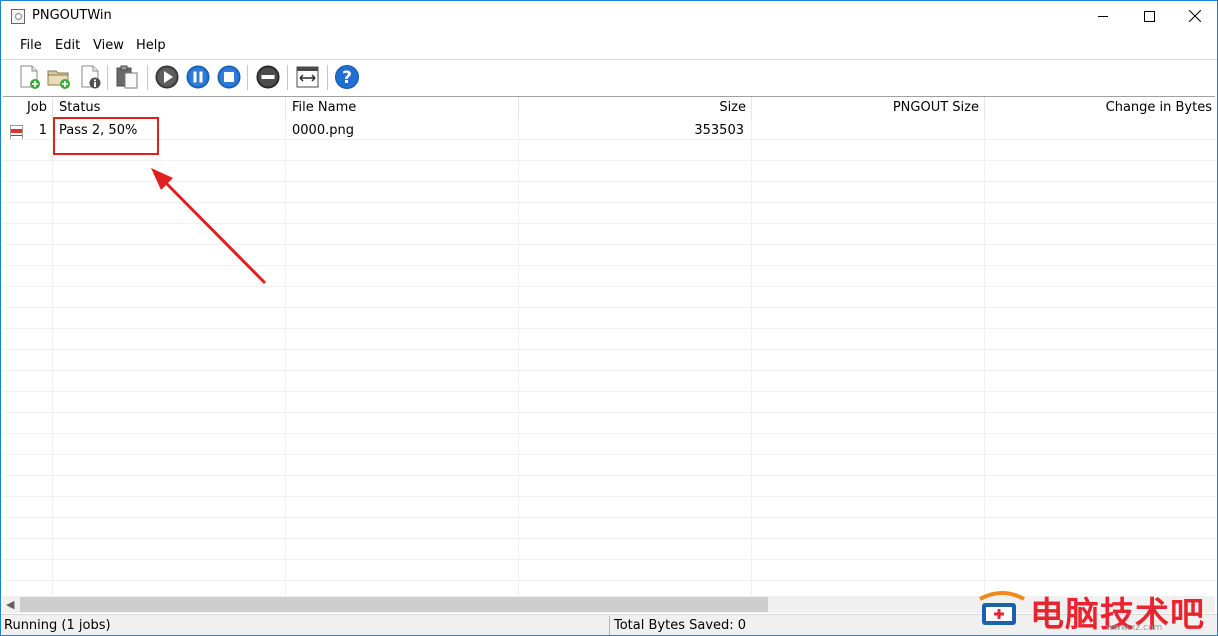 The width and height of the screenshot is (1218, 636). What do you see at coordinates (394, 604) in the screenshot?
I see `scrollbar-thumb` at bounding box center [394, 604].